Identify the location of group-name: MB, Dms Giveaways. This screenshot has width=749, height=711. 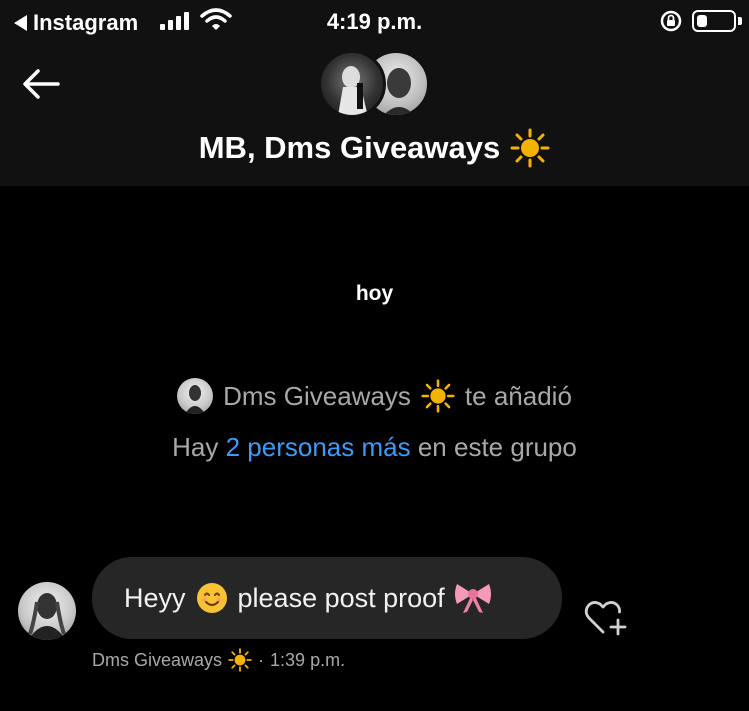
(349, 147).